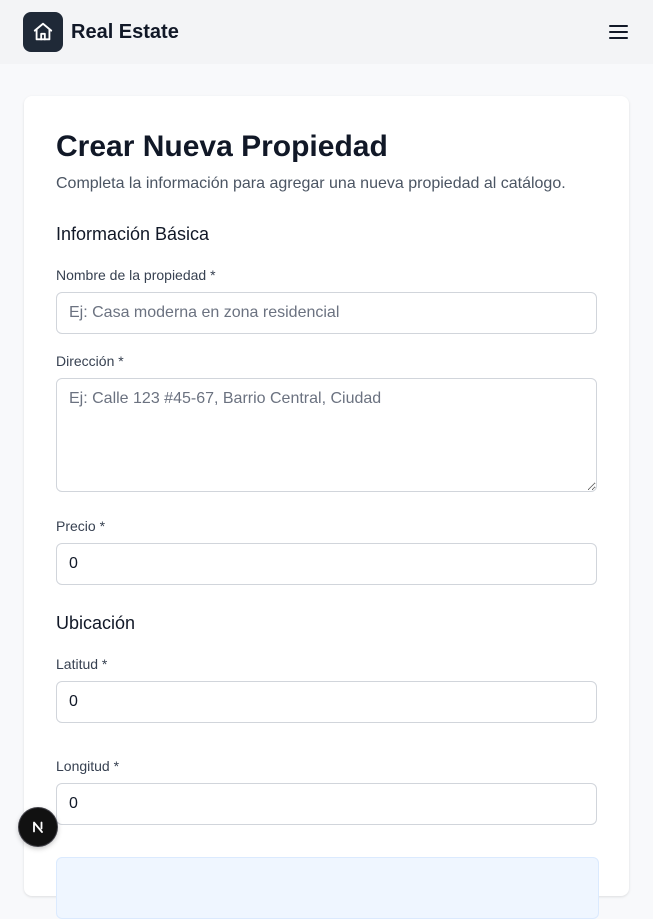 The width and height of the screenshot is (653, 919). I want to click on nextjs-logo-icon, so click(38, 827).